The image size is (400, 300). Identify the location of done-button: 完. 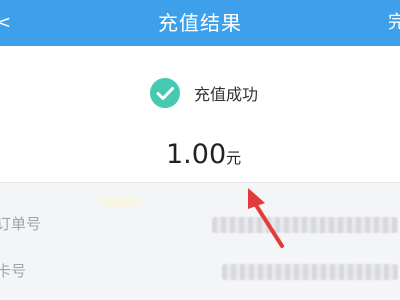
(394, 23).